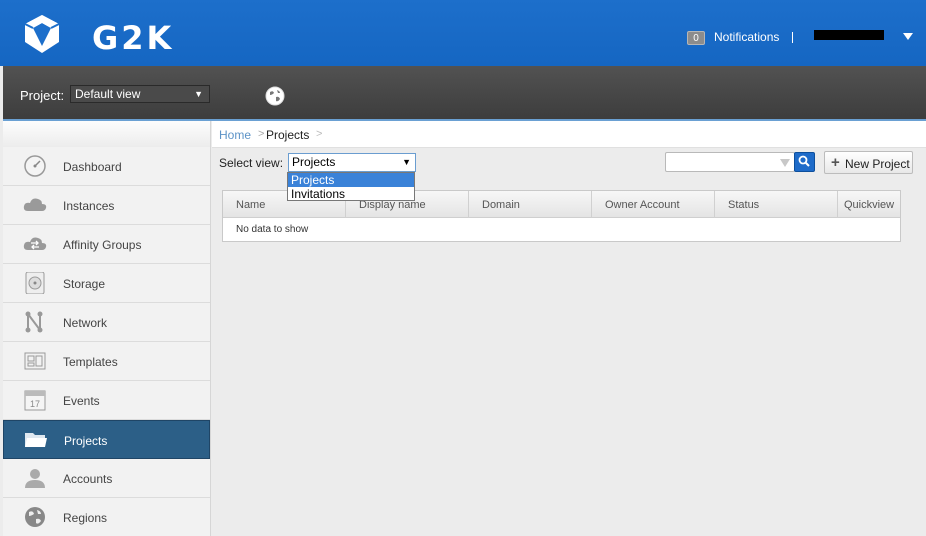 Image resolution: width=926 pixels, height=536 pixels. I want to click on select-view-options: Projects Invitations, so click(351, 186).